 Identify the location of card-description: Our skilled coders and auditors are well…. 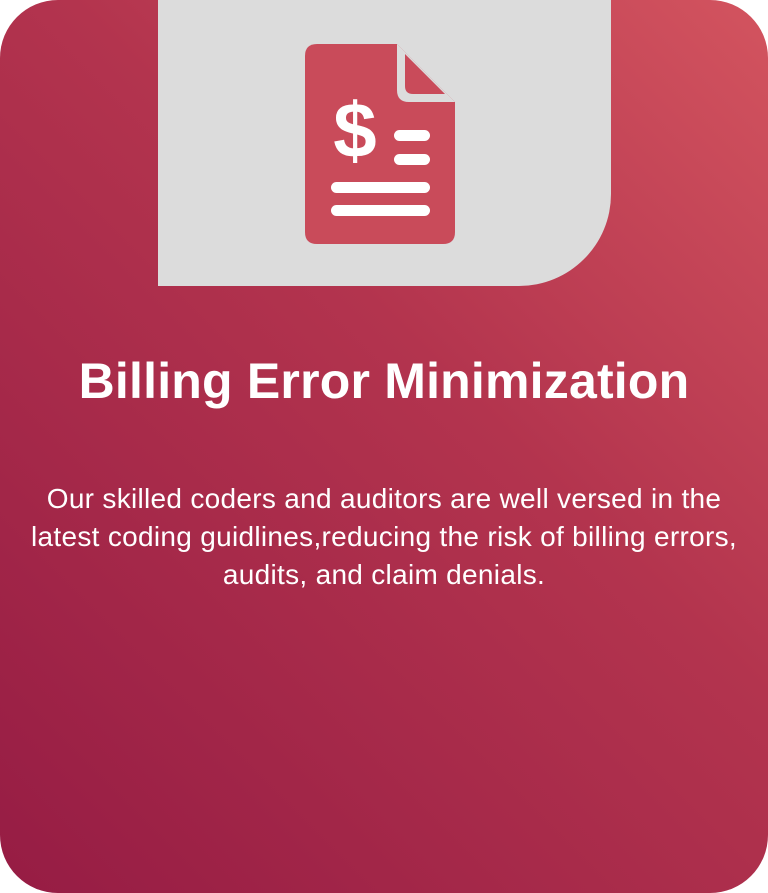
(384, 536).